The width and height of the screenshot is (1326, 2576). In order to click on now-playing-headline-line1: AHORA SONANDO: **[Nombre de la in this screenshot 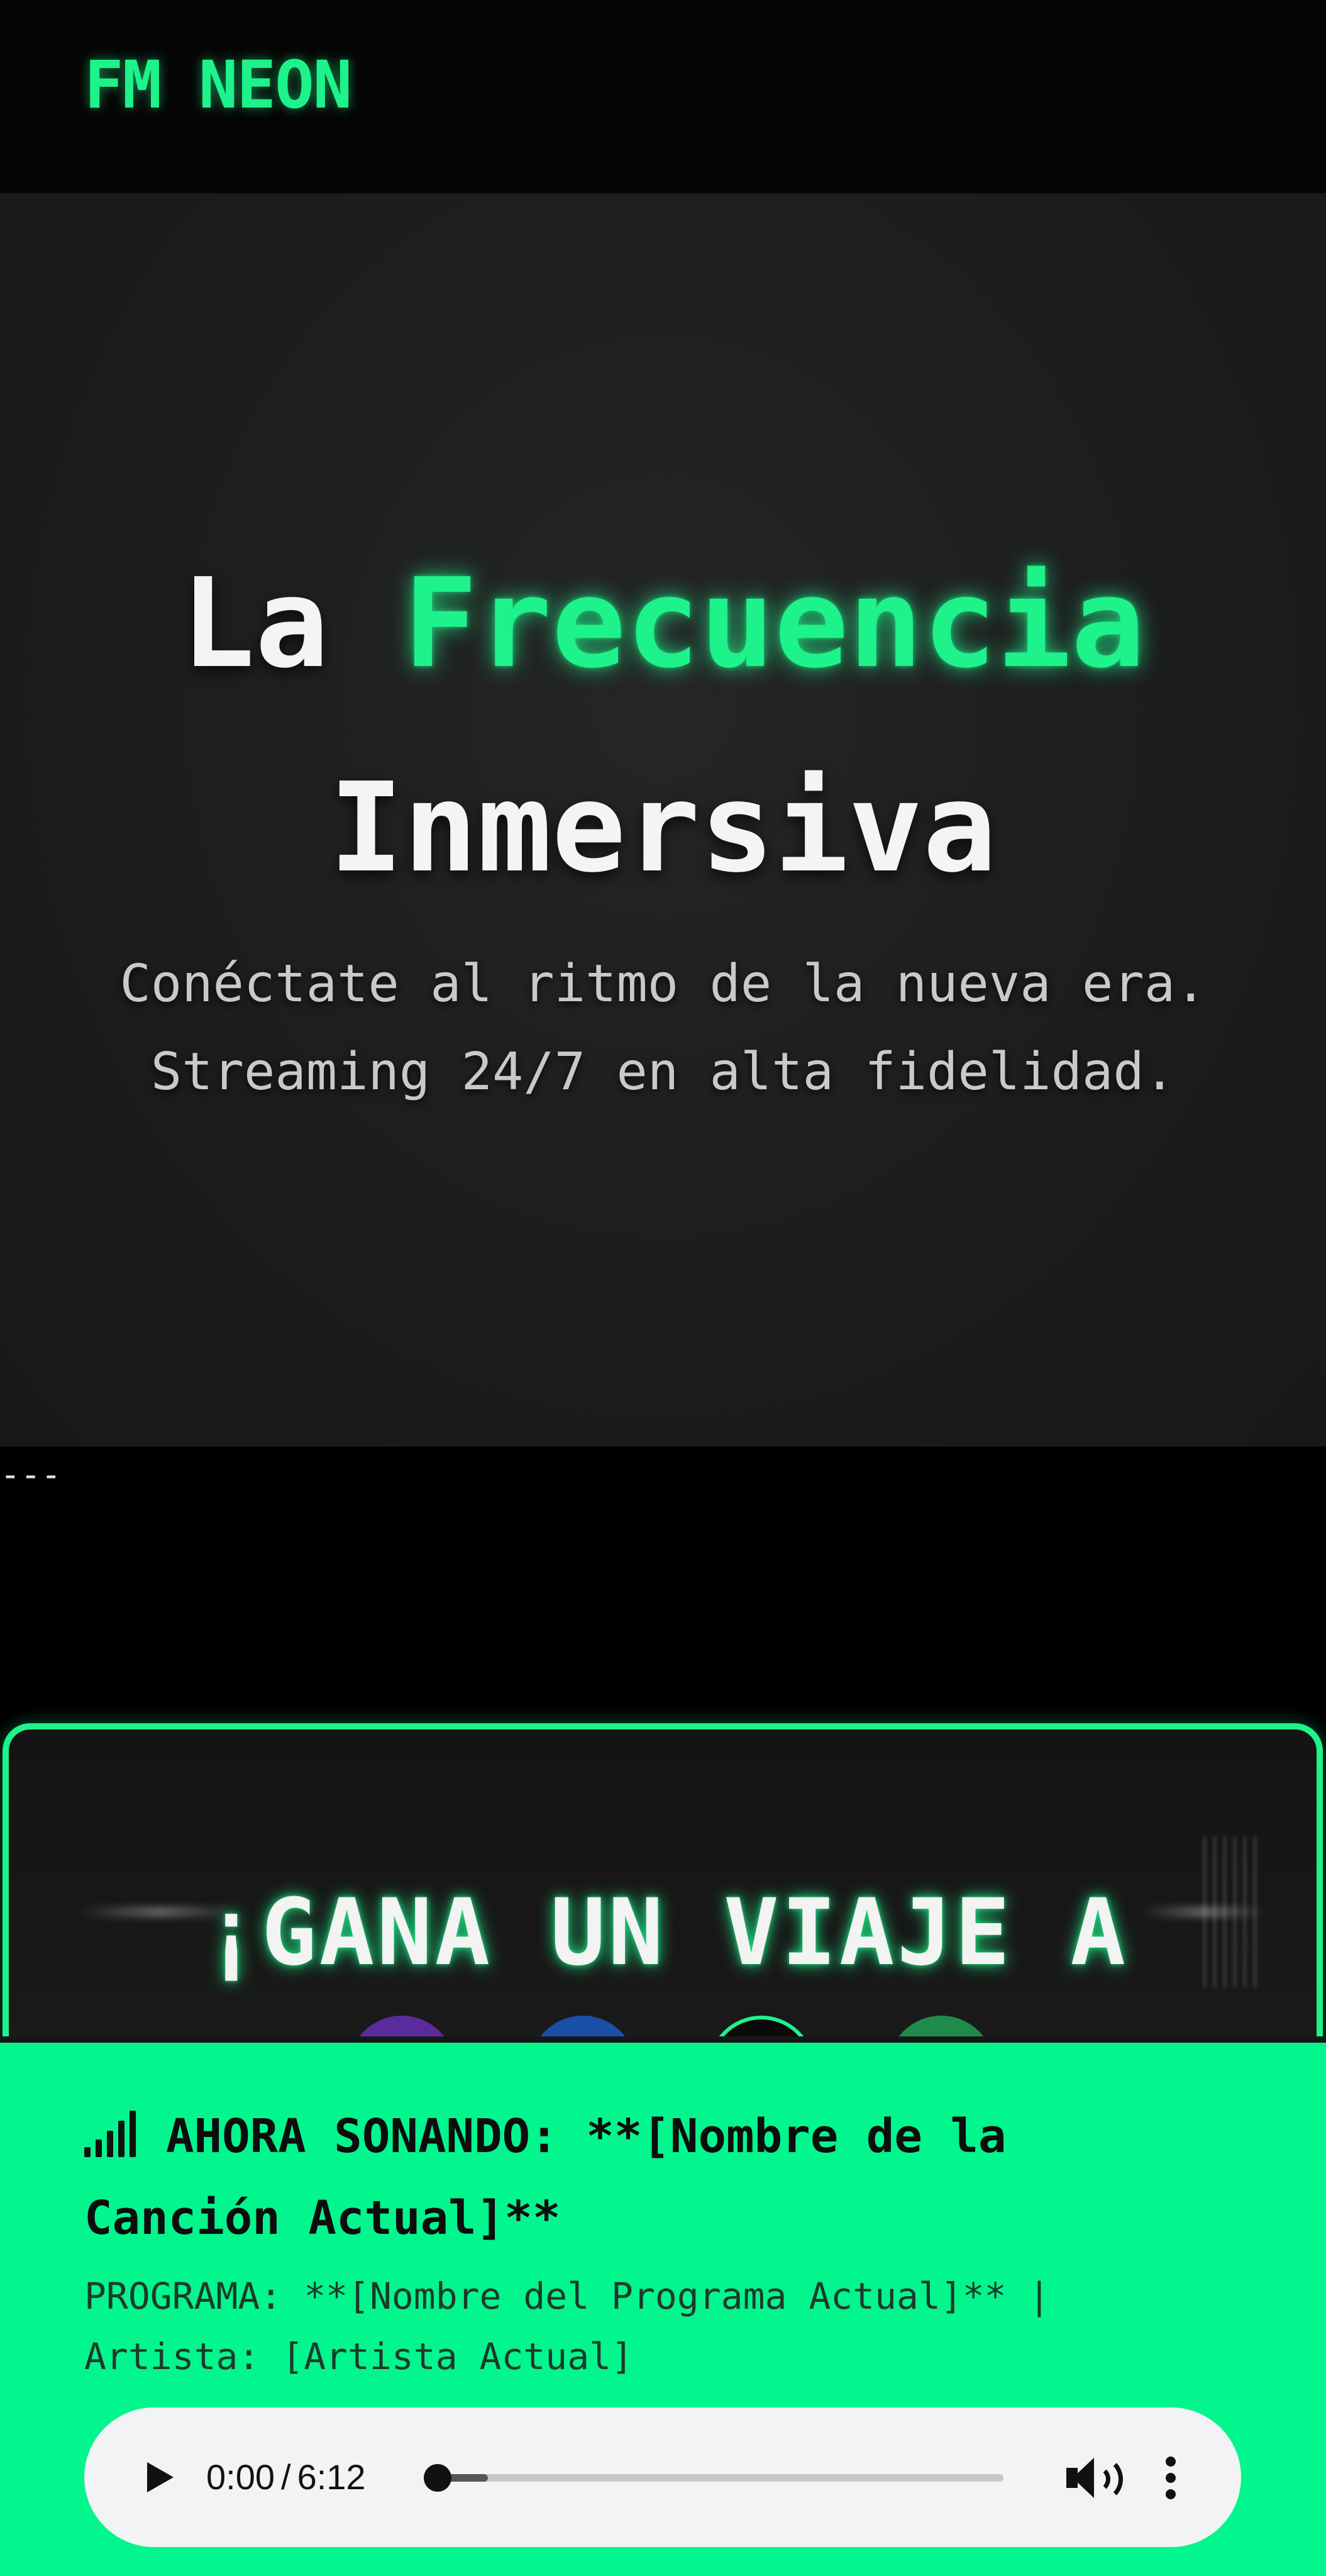, I will do `click(586, 2136)`.